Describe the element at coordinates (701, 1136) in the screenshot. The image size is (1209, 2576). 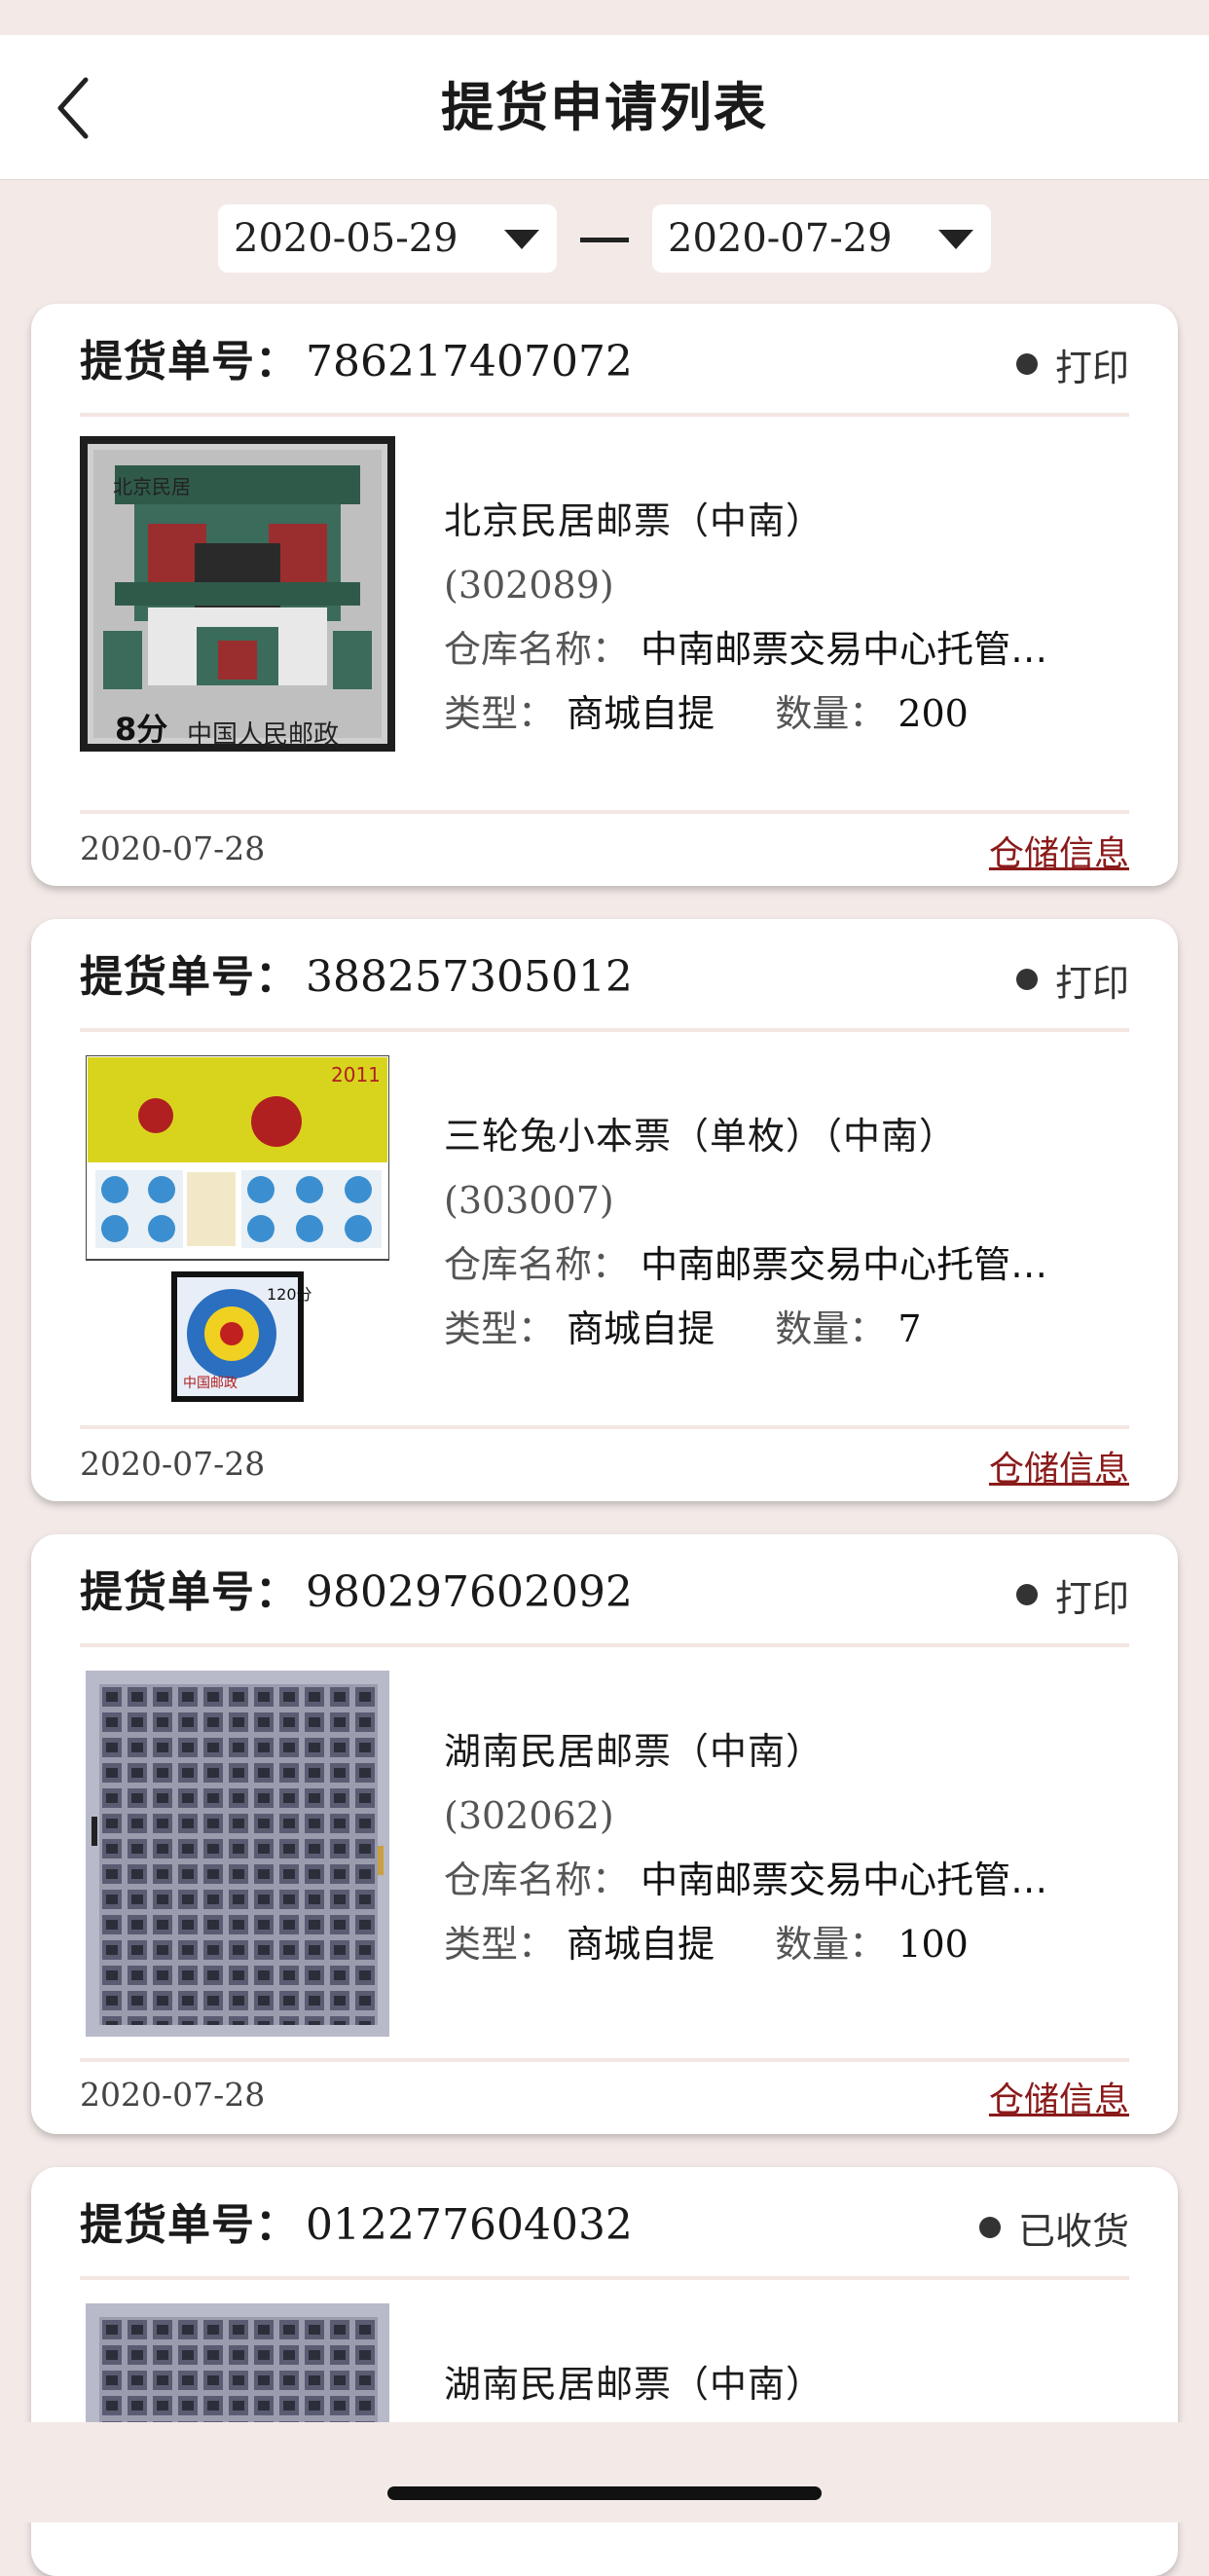
I see `product-name: 三轮兔小本票（单枚）（中南）` at that location.